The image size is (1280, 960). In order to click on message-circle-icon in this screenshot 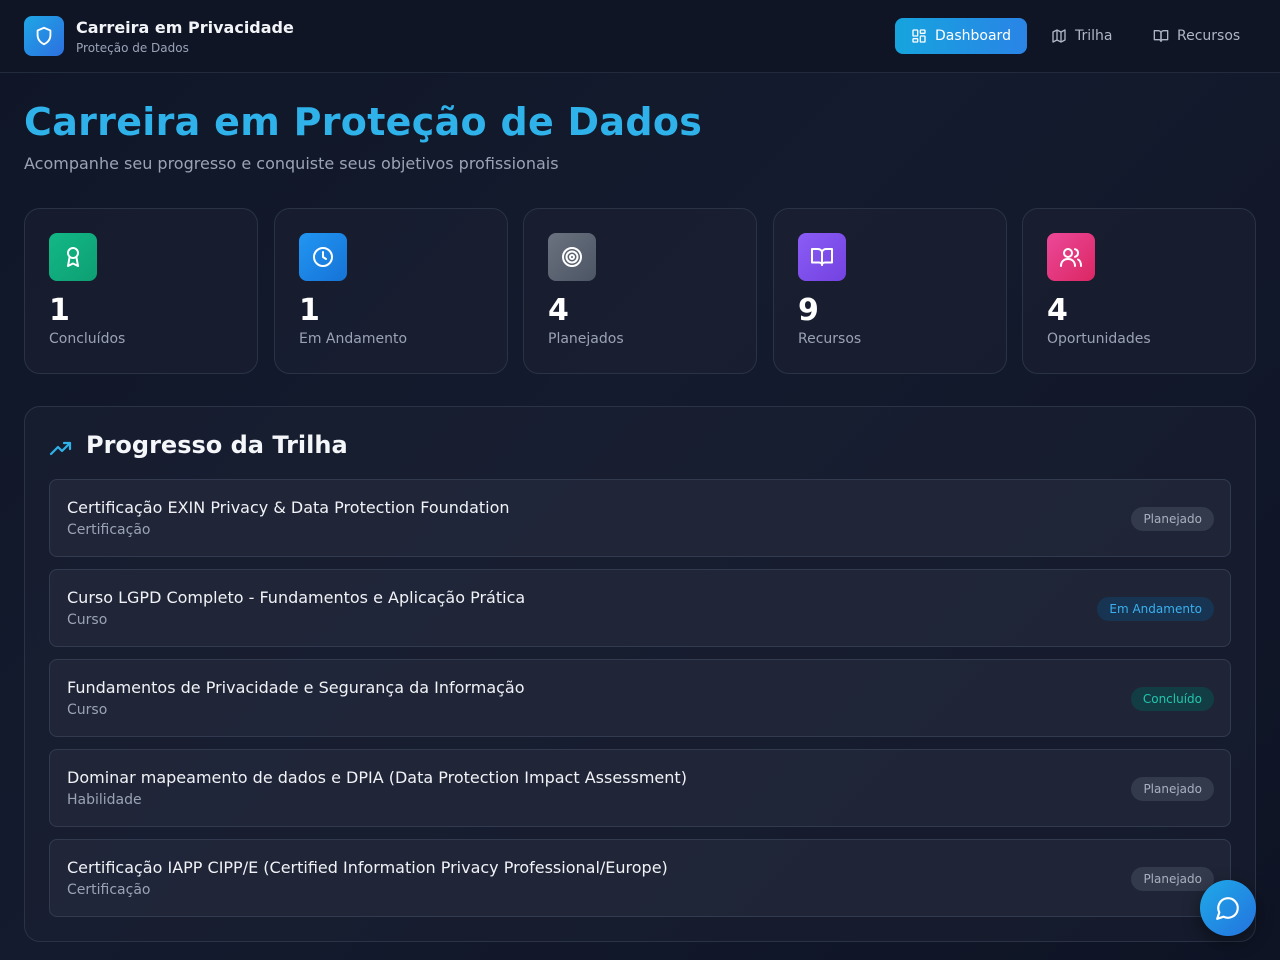, I will do `click(1227, 908)`.